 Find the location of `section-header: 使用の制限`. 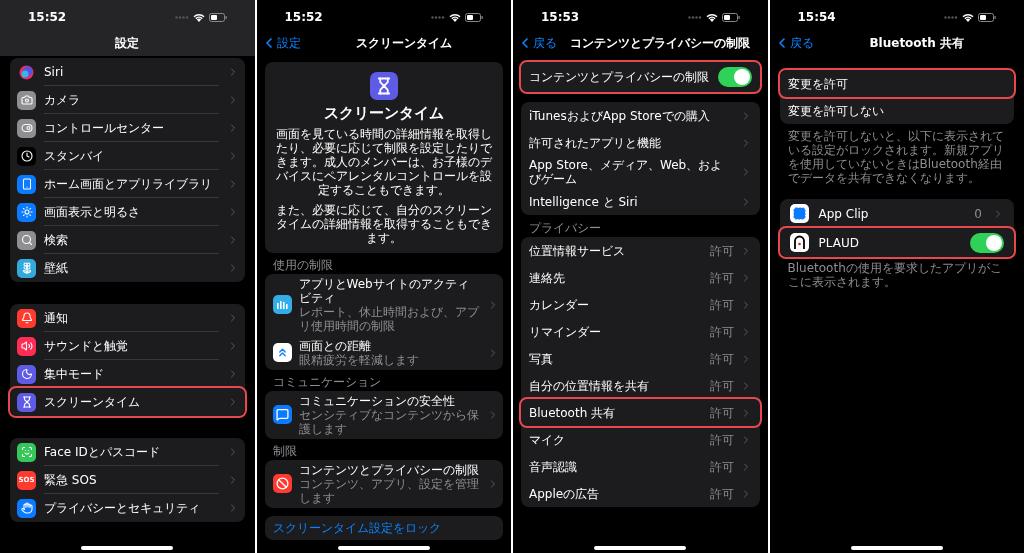

section-header: 使用の制限 is located at coordinates (302, 264).